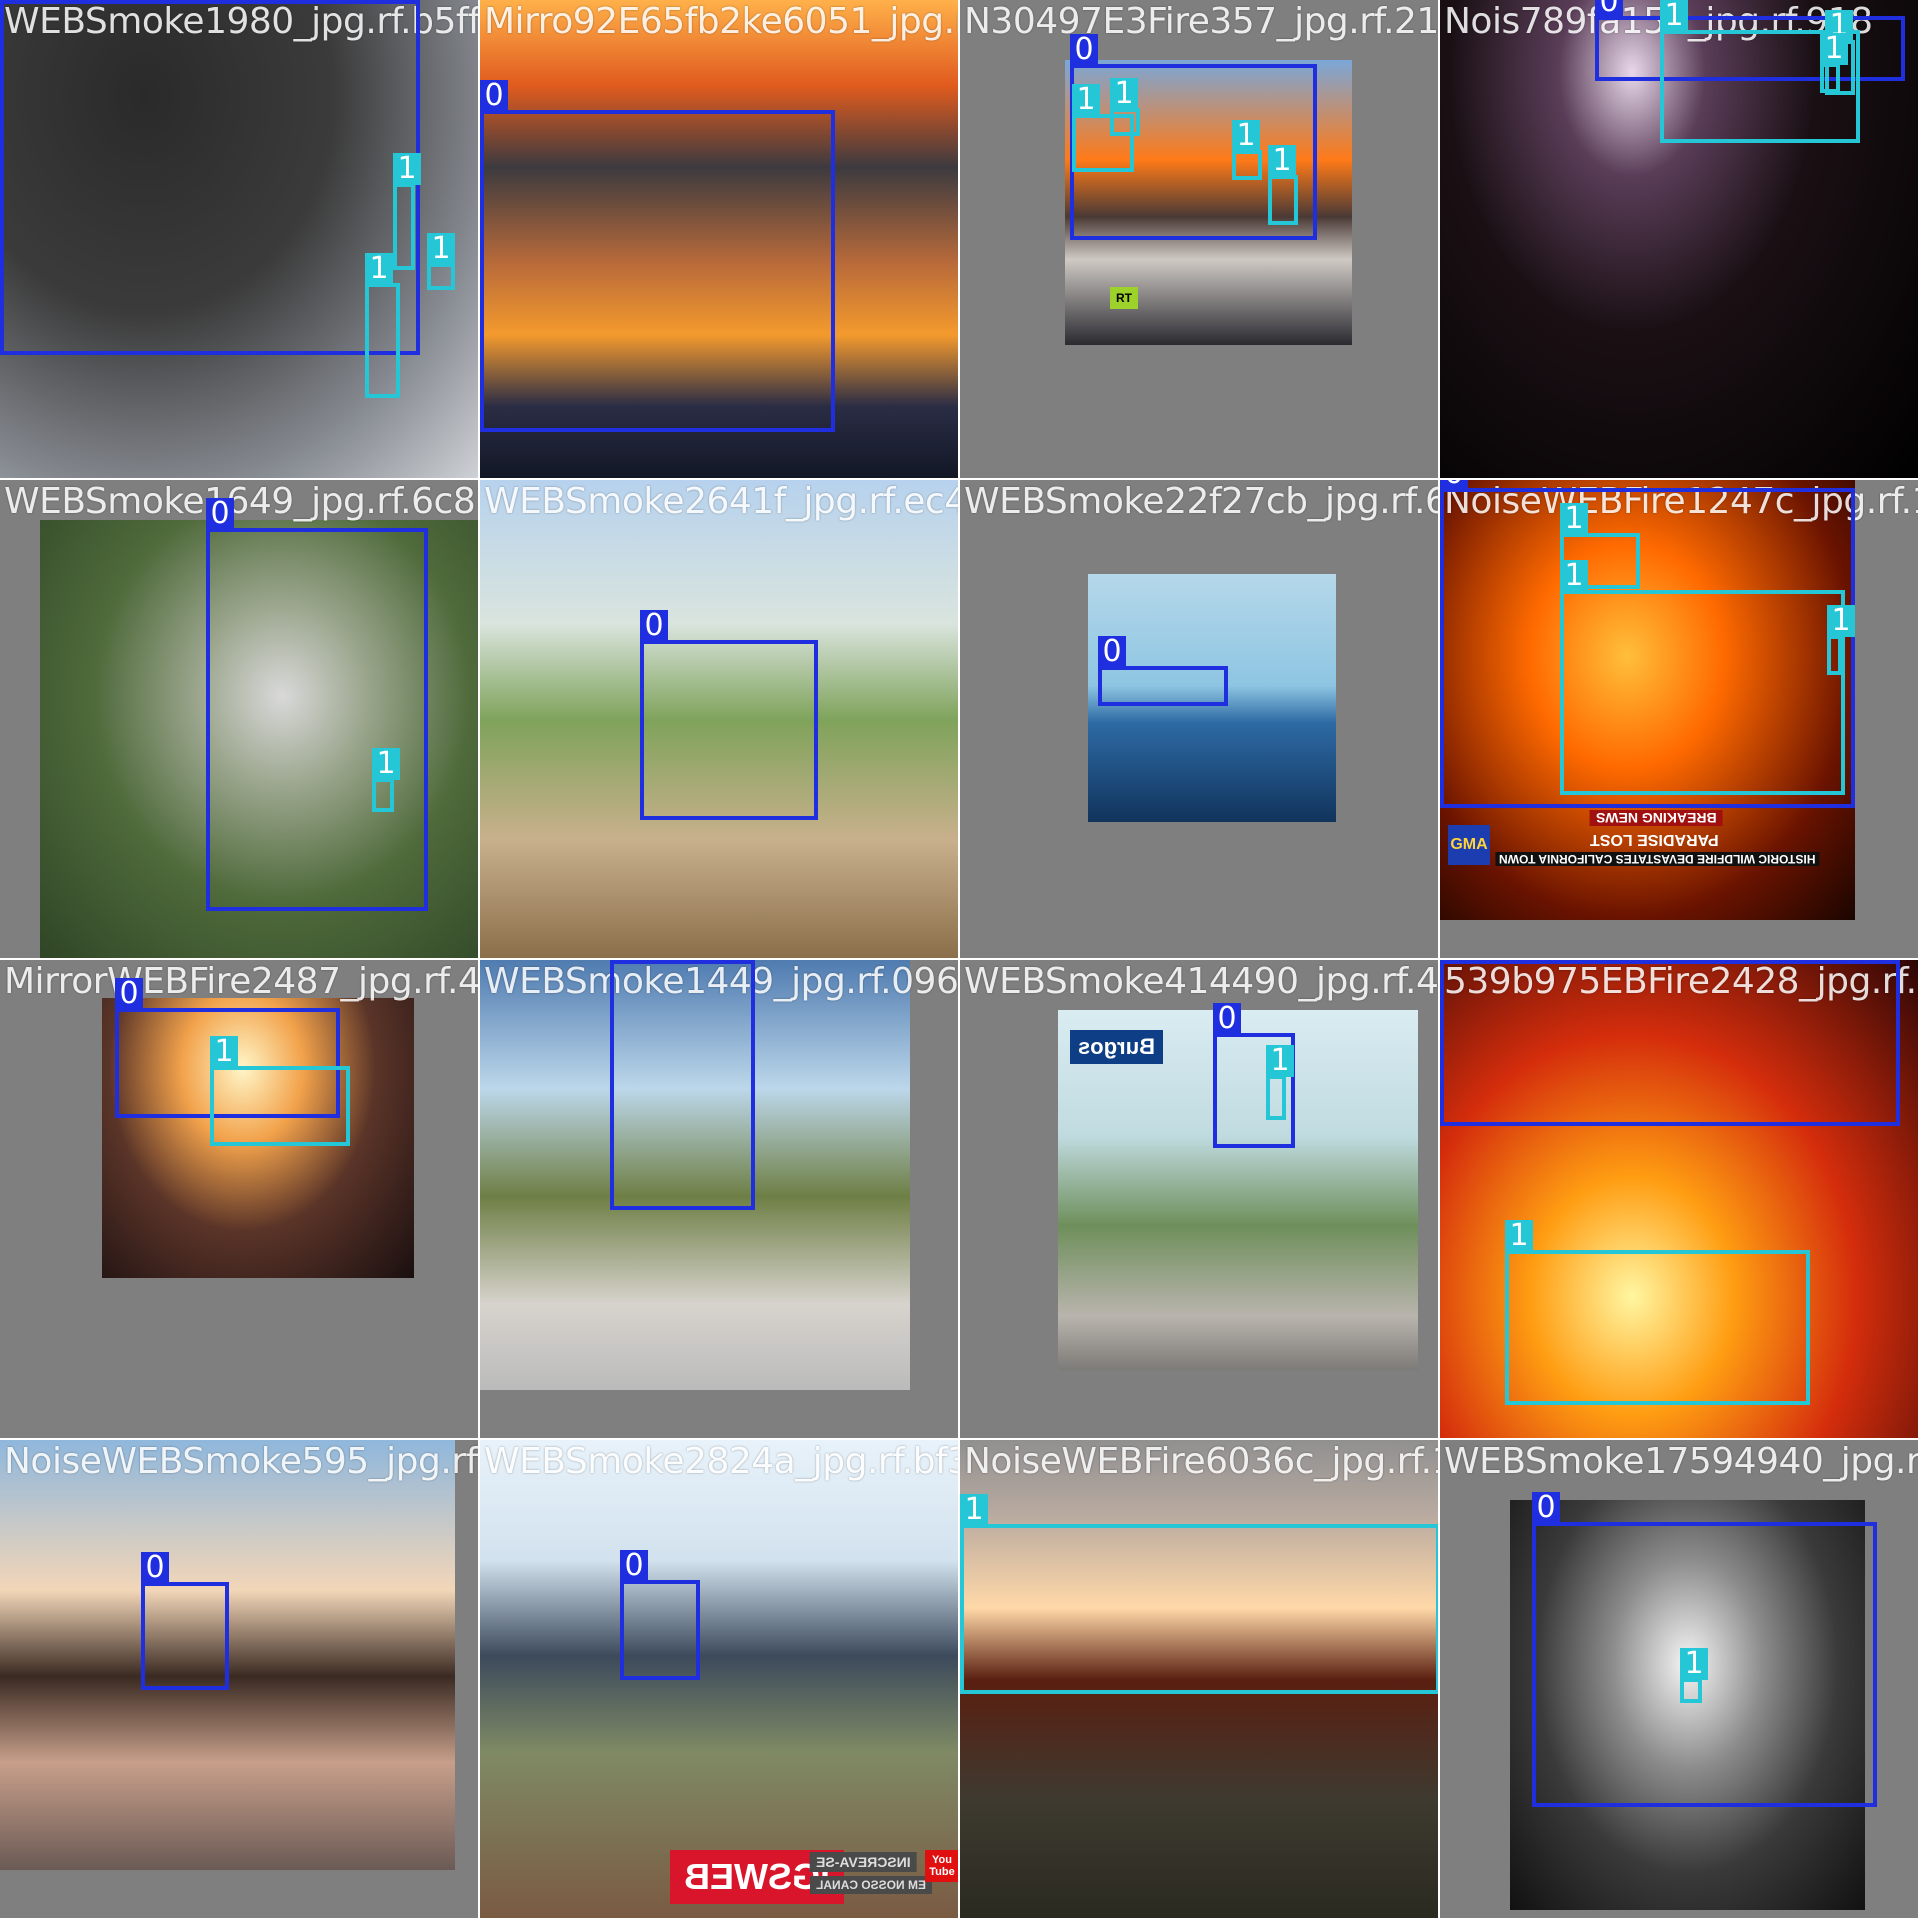 The height and width of the screenshot is (1920, 1920). Describe the element at coordinates (1654, 839) in the screenshot. I see `news-line-2: PARADISE LOST` at that location.